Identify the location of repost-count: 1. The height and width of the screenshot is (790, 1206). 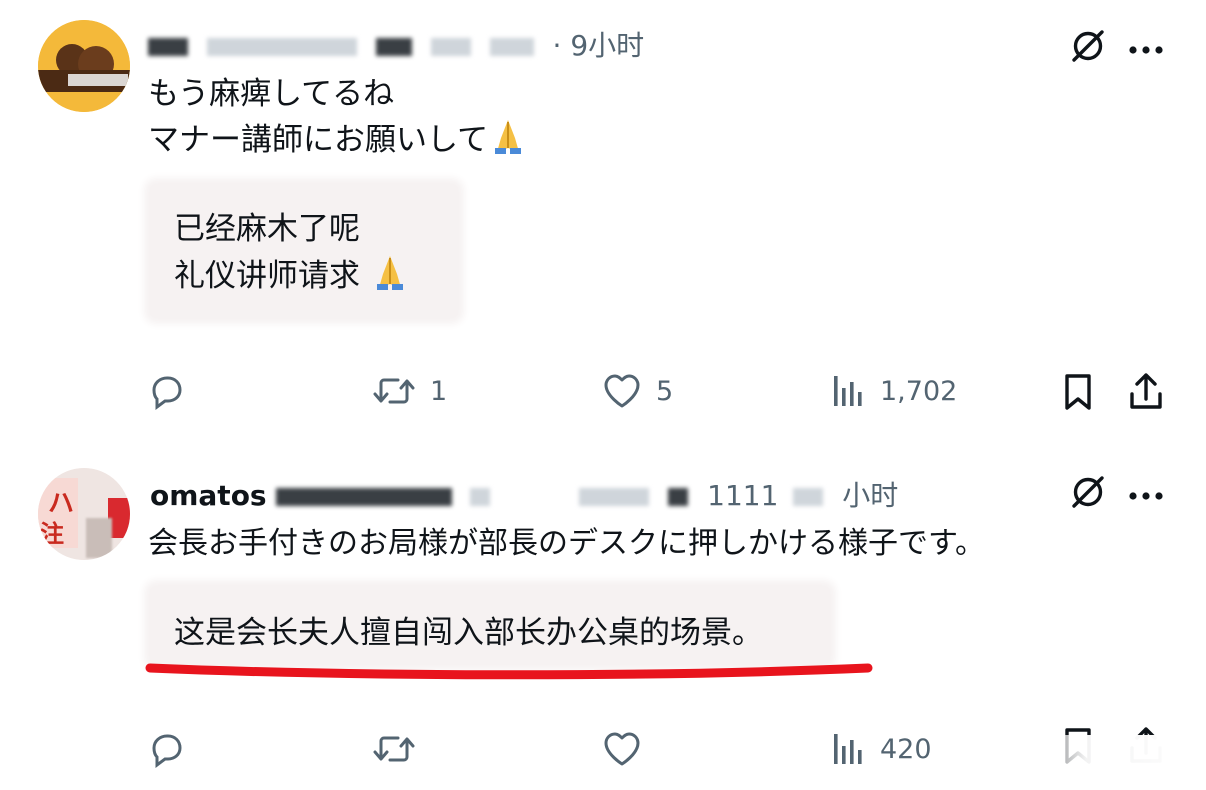
(439, 391).